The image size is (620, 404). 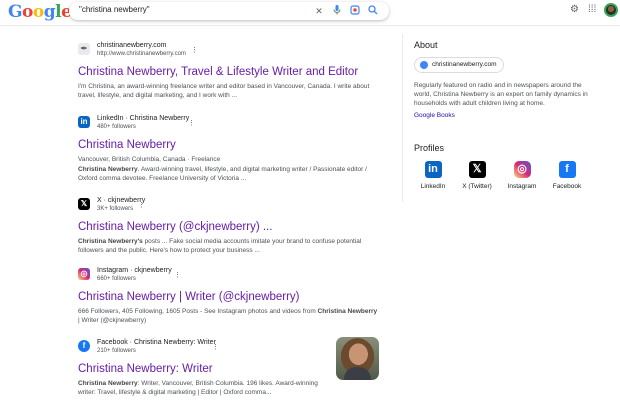 What do you see at coordinates (574, 10) in the screenshot?
I see `gear-icon: ⚙` at bounding box center [574, 10].